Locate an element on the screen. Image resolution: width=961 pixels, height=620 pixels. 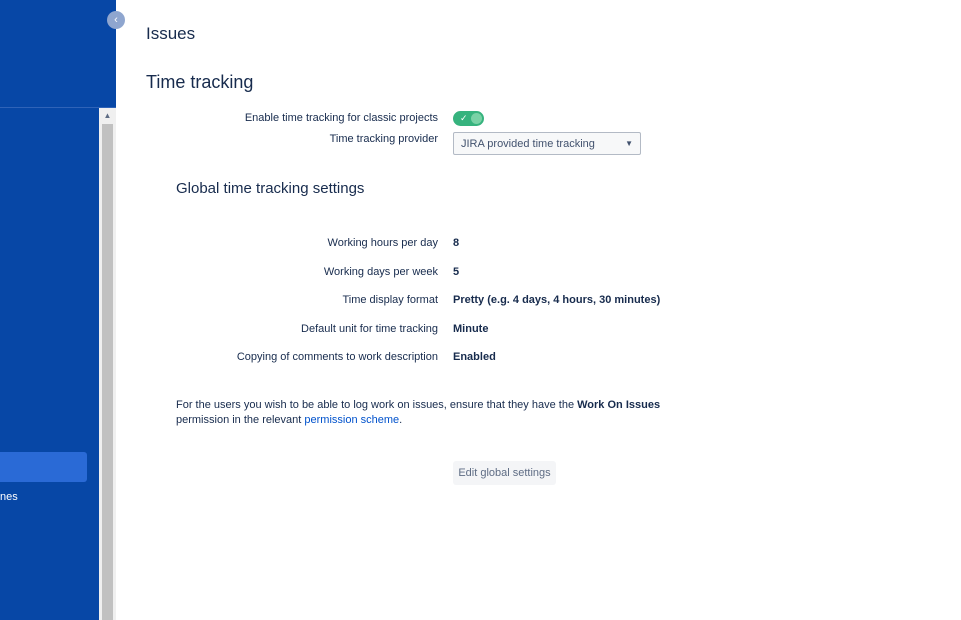
collapse-sidebar-button: ‹ is located at coordinates (116, 20).